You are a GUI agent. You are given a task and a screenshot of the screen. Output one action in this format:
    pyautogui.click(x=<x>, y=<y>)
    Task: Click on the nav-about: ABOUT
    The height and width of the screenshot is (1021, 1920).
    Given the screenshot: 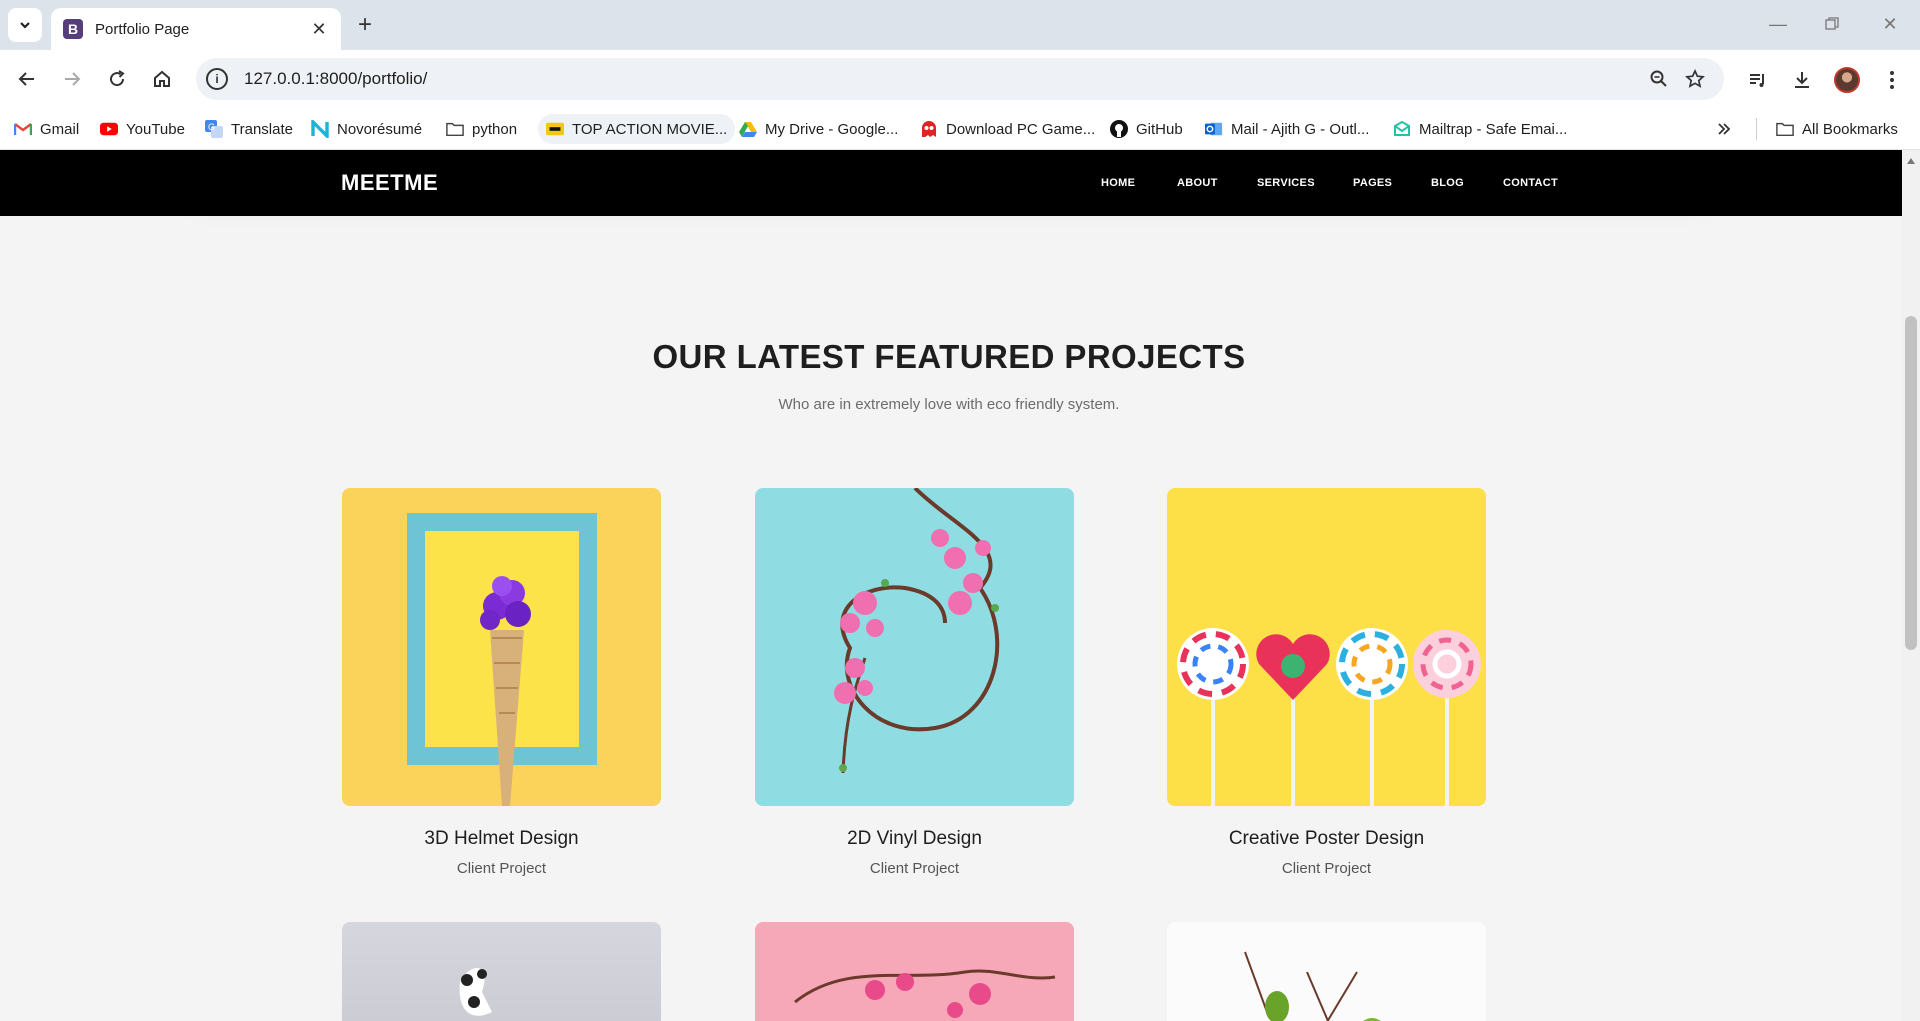 What is the action you would take?
    pyautogui.click(x=1197, y=183)
    